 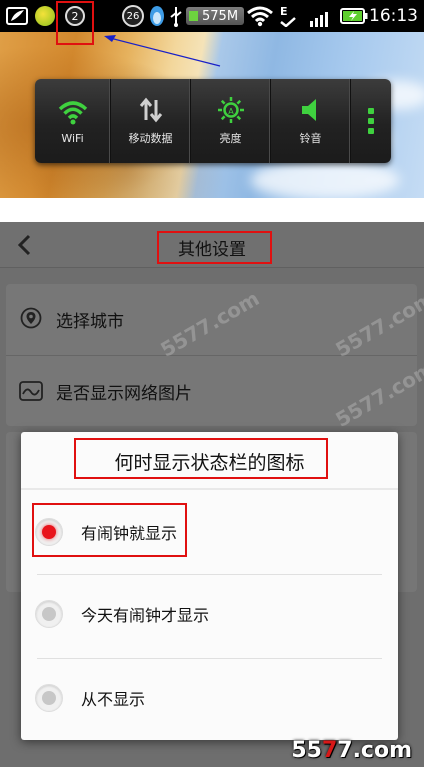 I want to click on toggle-wifi: WiFi, so click(x=73, y=121).